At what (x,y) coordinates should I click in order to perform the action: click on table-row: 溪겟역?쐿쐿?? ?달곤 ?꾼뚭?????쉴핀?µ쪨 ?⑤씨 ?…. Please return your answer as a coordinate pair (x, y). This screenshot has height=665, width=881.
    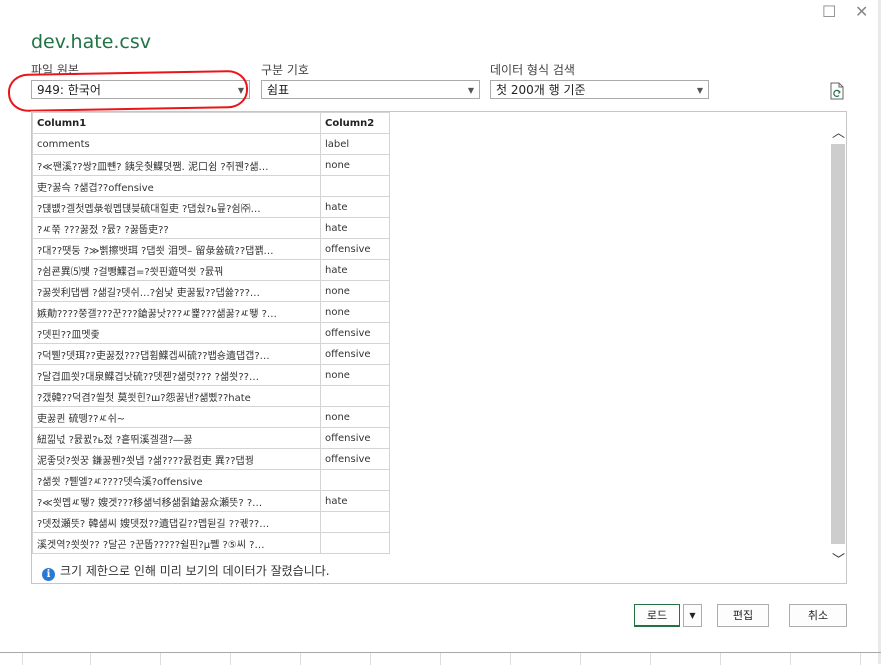
    Looking at the image, I should click on (211, 543).